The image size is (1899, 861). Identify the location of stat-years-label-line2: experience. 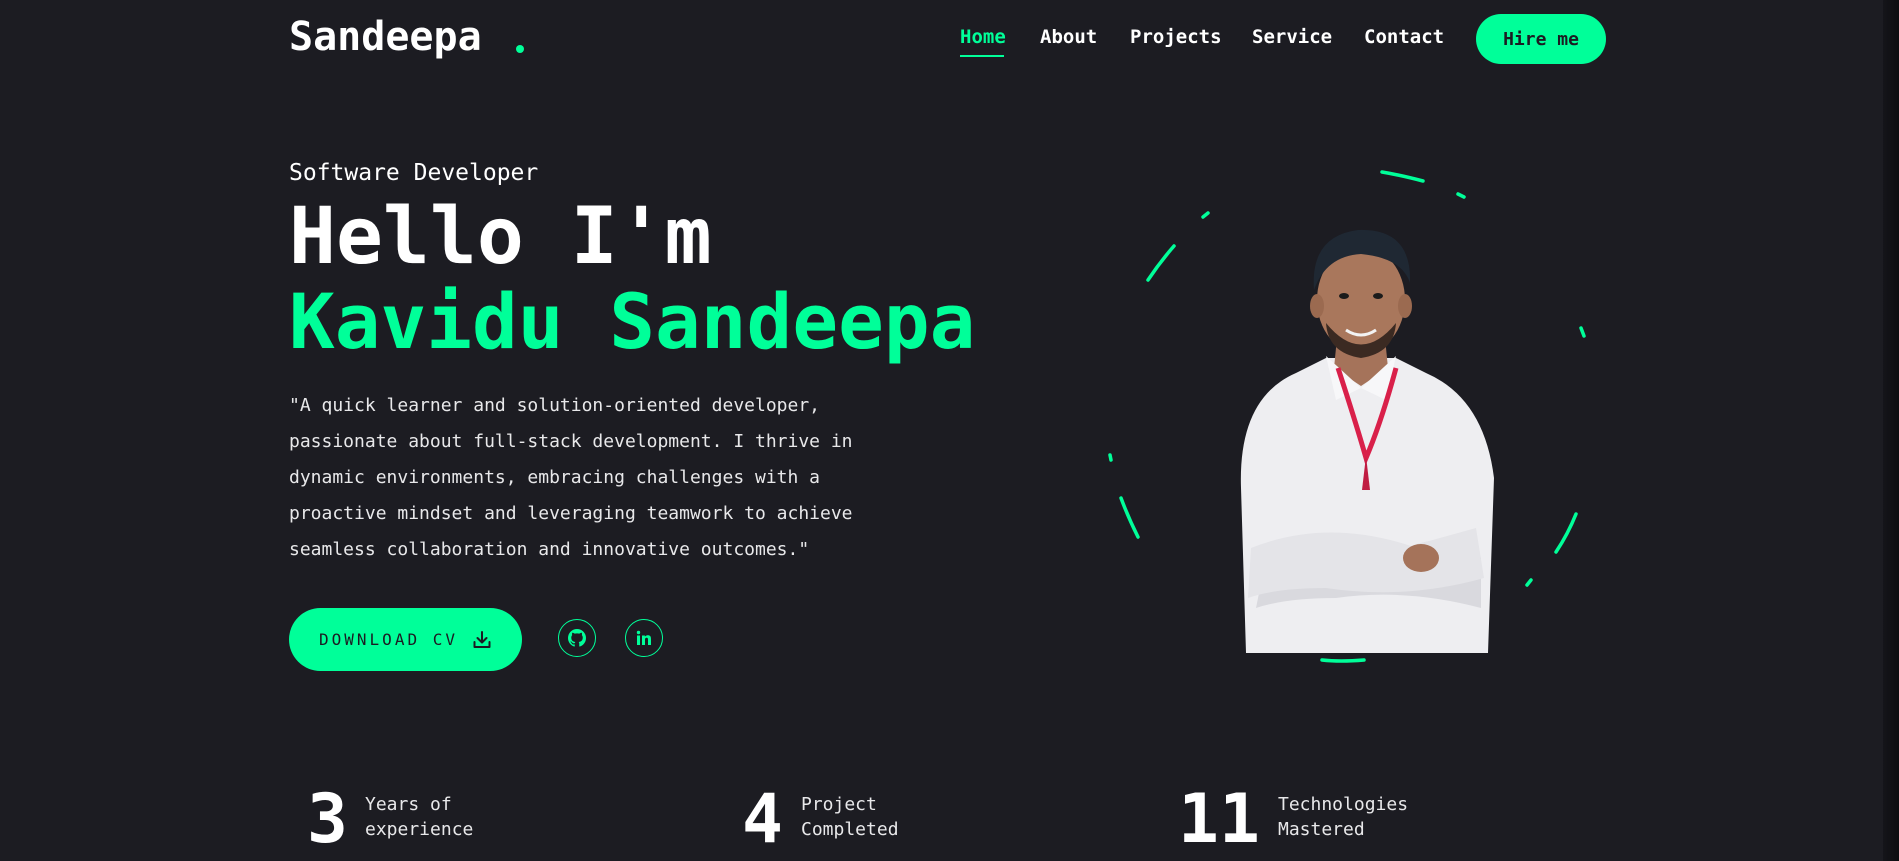
(419, 829).